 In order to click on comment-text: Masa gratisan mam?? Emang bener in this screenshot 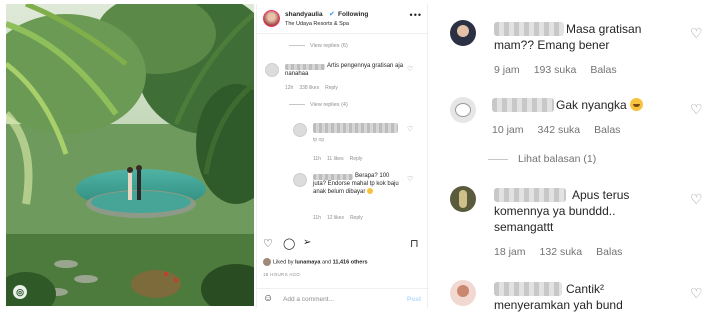, I will do `click(568, 37)`.